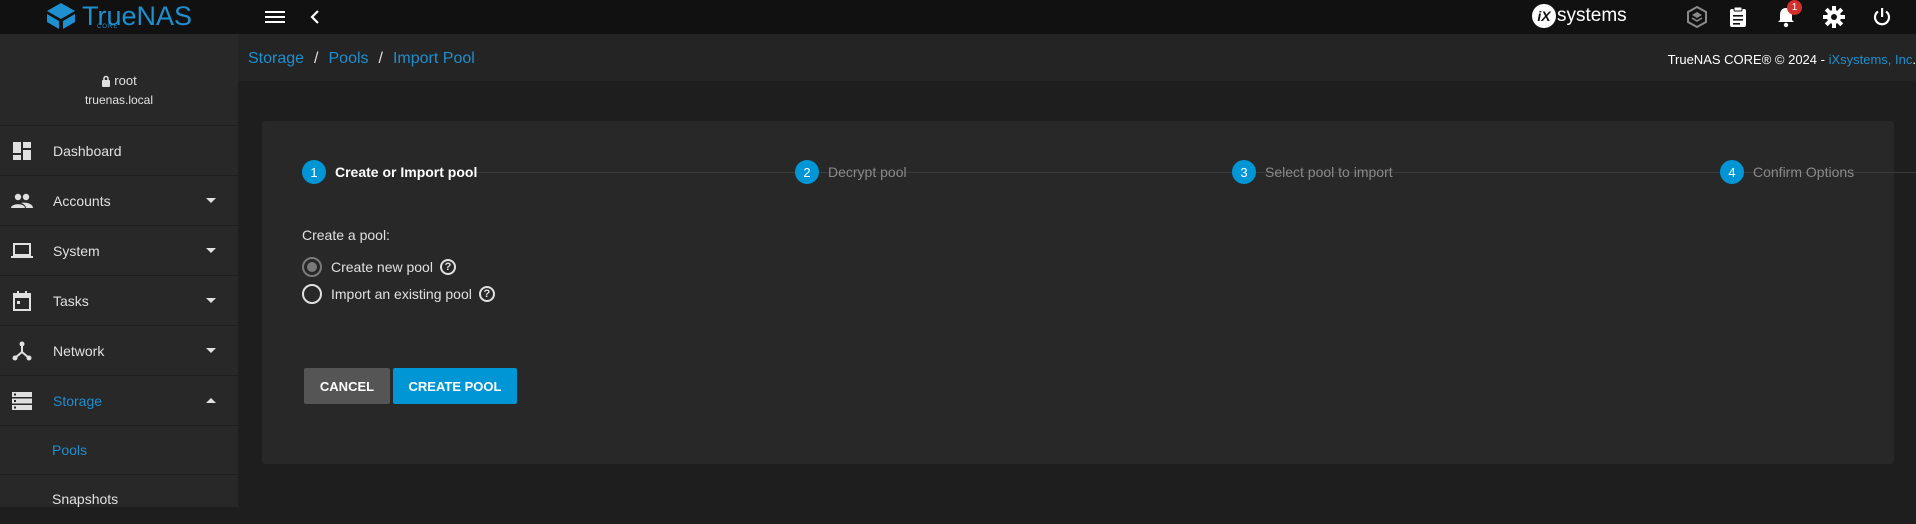  I want to click on option-create-new-pool: Create new pool ?, so click(379, 267).